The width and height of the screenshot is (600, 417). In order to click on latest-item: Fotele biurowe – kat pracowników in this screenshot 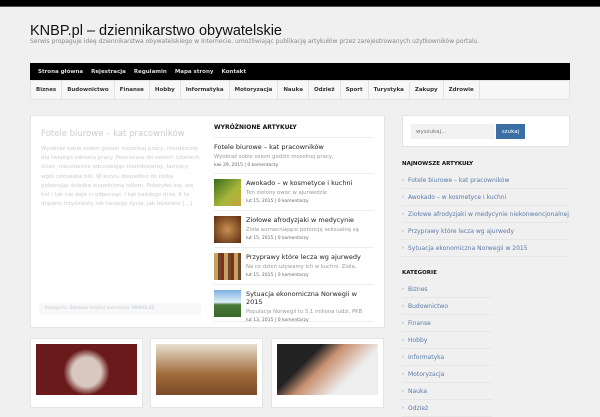, I will do `click(486, 180)`.